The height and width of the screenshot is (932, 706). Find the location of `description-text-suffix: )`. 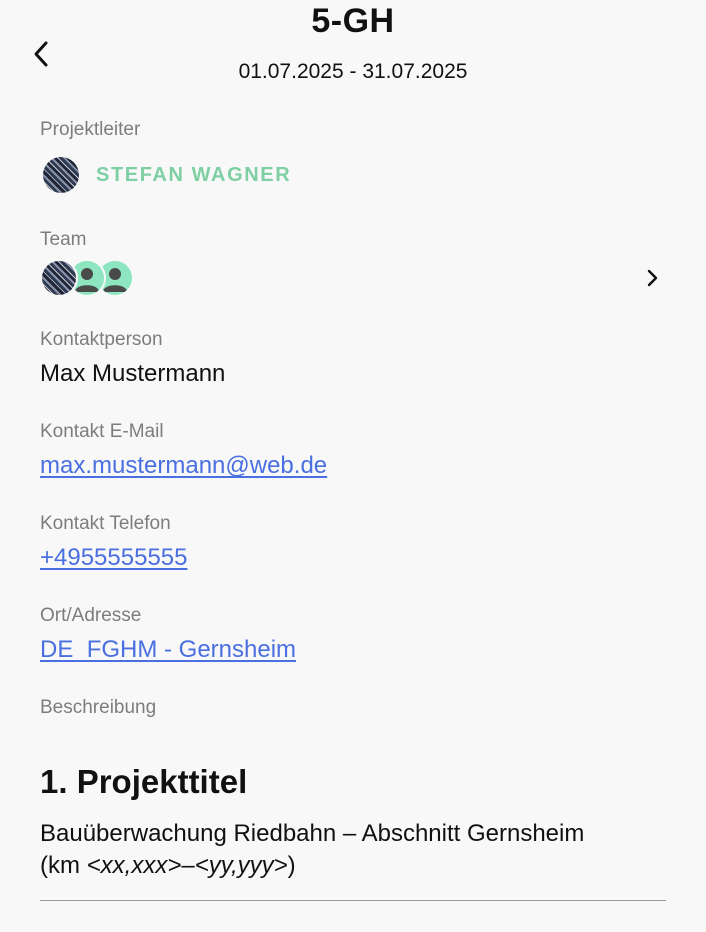

description-text-suffix: ) is located at coordinates (291, 865).